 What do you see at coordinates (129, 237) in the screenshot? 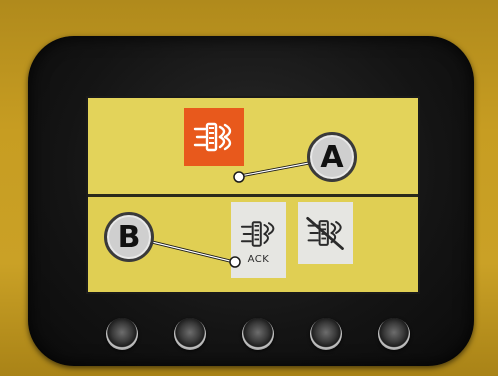
I see `callout-b: B` at bounding box center [129, 237].